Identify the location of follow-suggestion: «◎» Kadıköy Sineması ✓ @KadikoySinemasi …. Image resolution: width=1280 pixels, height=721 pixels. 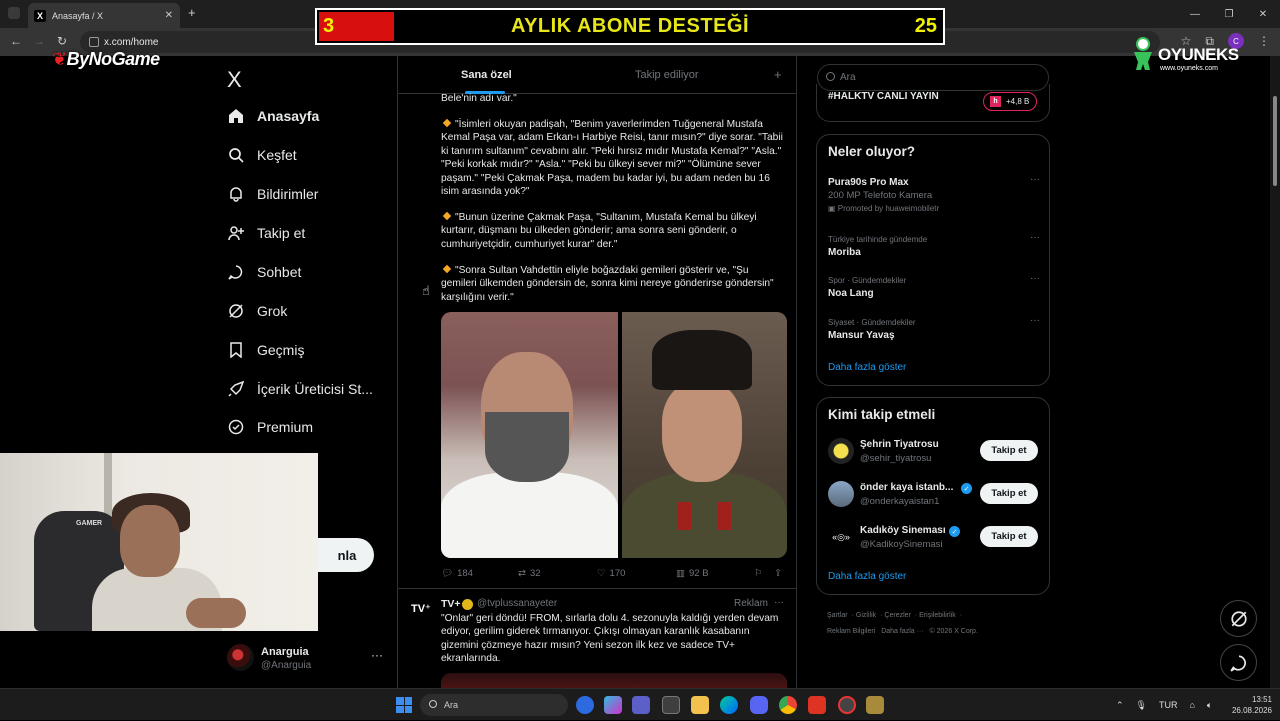
(934, 538).